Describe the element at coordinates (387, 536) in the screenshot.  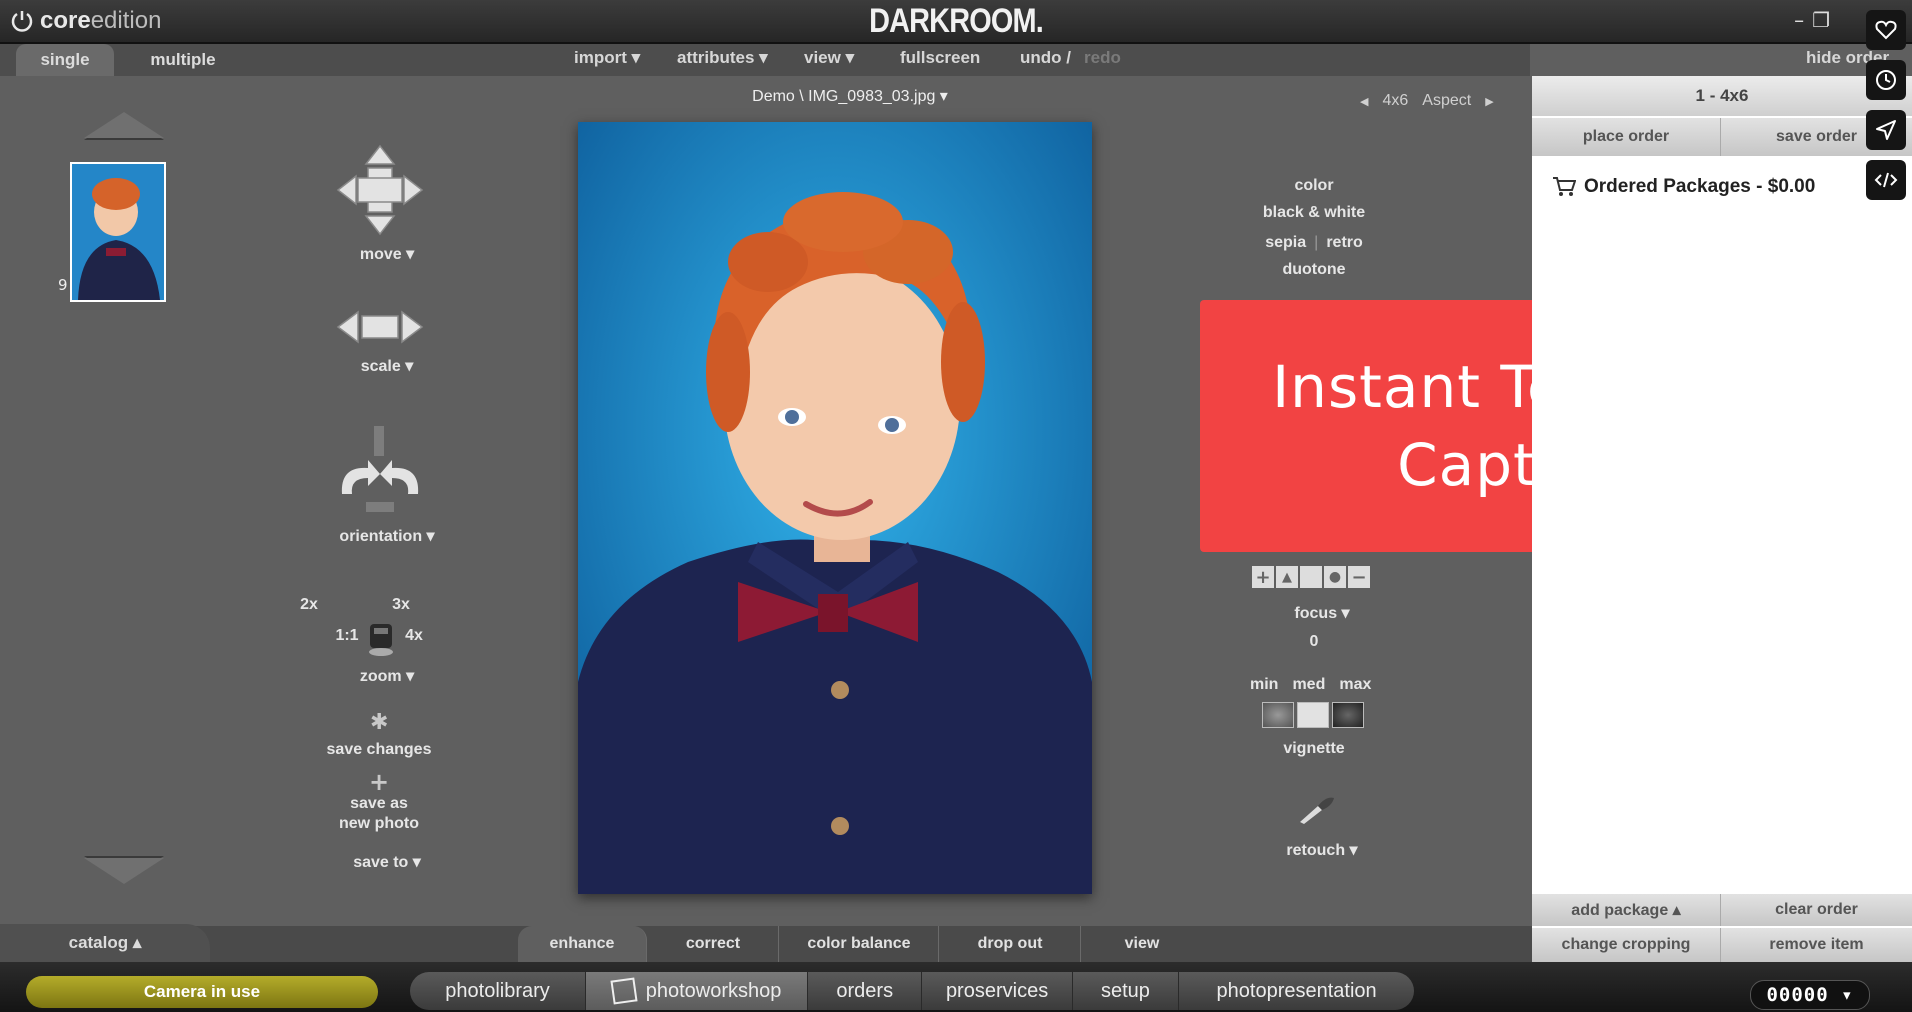
I see `orientation-label: orientation ▾` at that location.